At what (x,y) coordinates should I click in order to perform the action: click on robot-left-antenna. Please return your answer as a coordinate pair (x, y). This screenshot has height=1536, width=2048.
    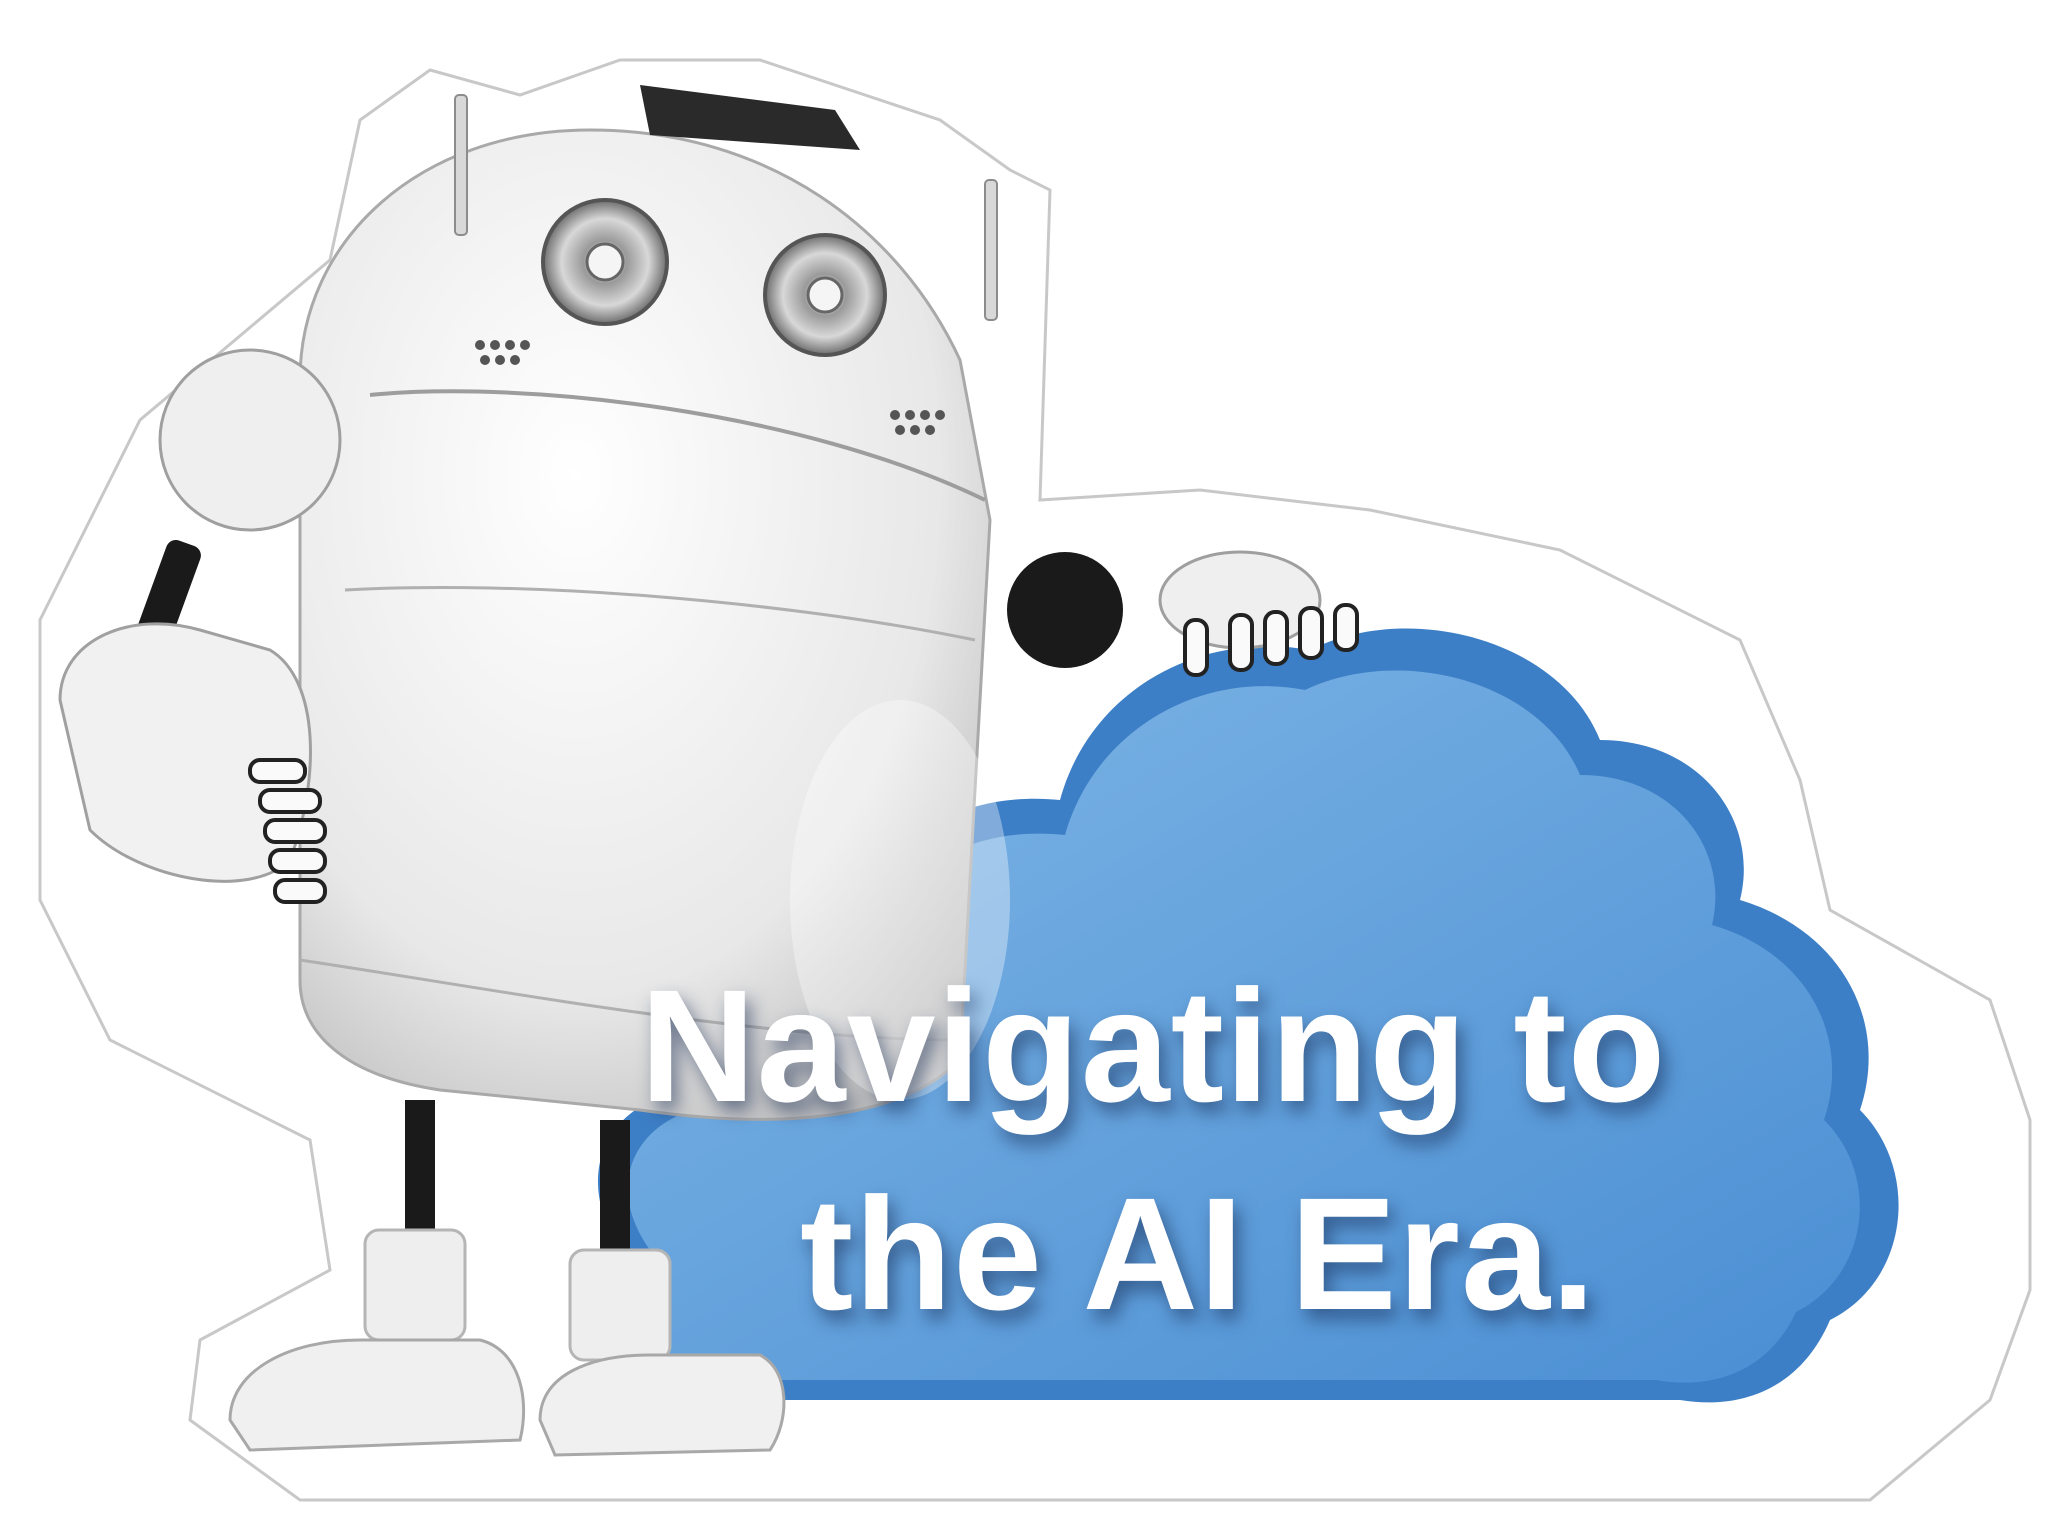
    Looking at the image, I should click on (461, 165).